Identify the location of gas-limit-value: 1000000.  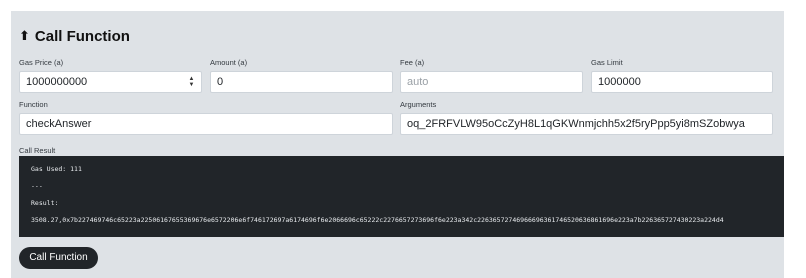
(619, 82).